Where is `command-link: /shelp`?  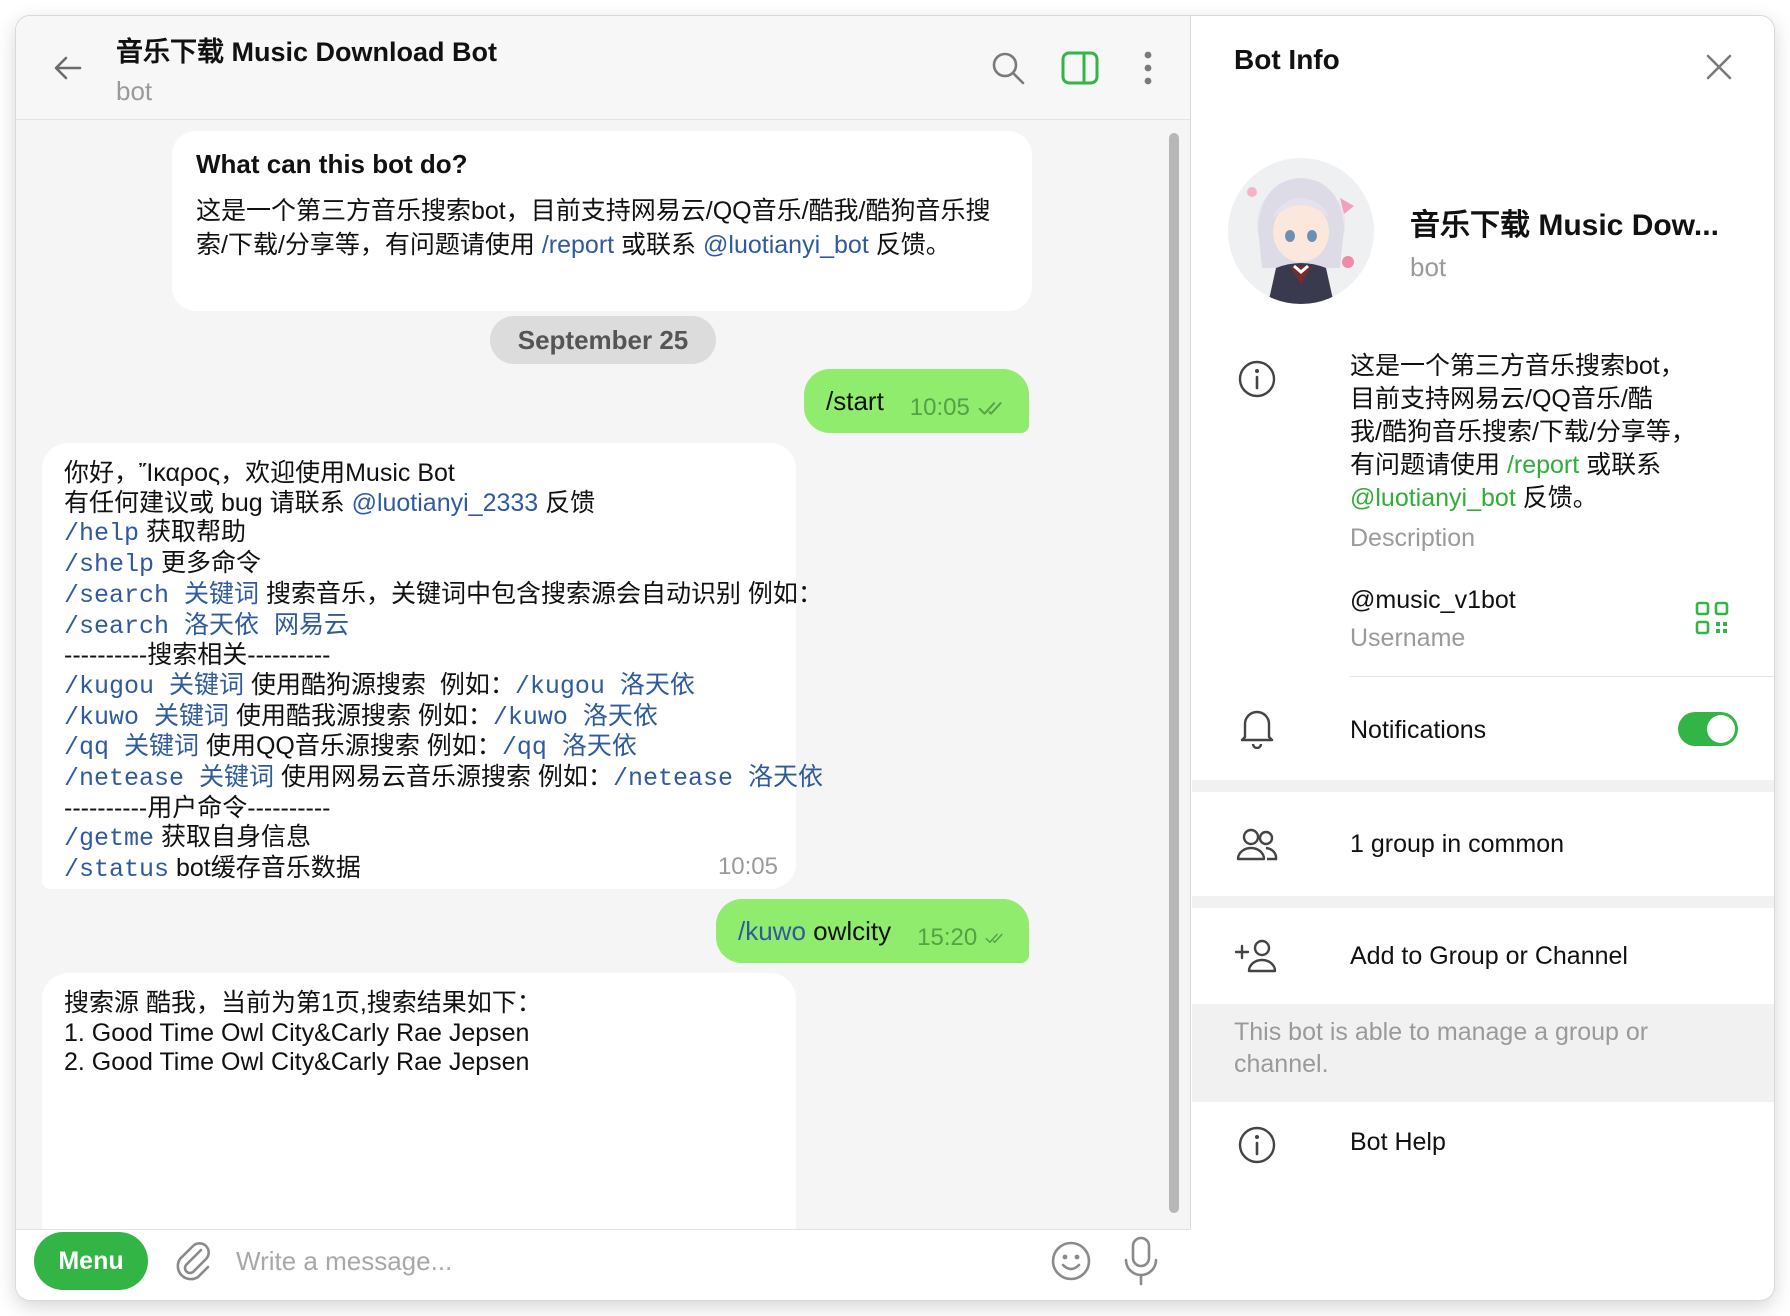 command-link: /shelp is located at coordinates (109, 564).